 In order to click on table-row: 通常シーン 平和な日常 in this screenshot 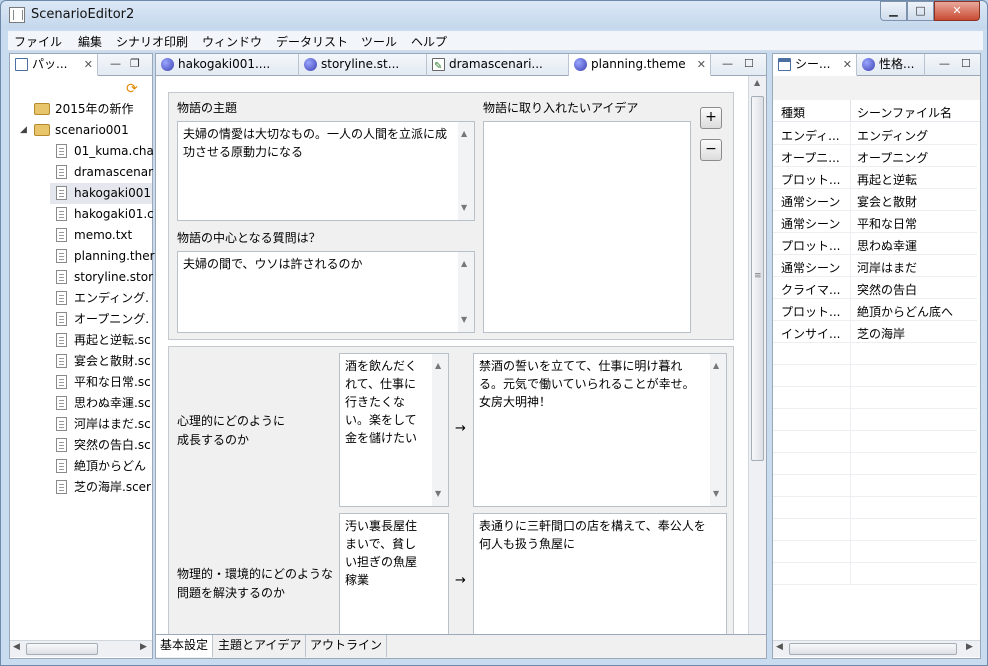, I will do `click(875, 222)`.